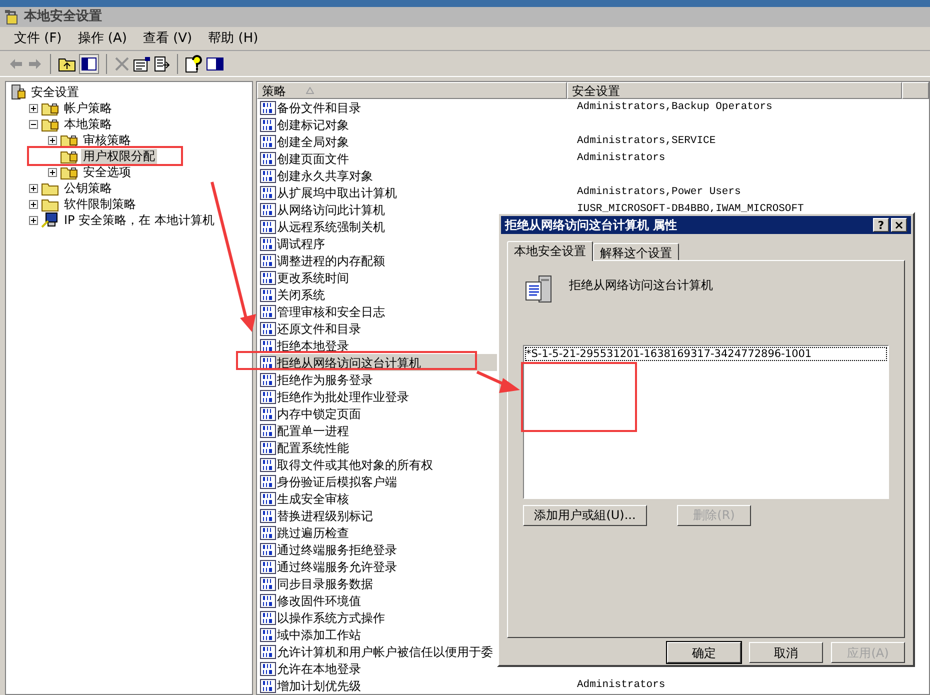 The image size is (930, 695). I want to click on policy-row: 从扩展坞中取出计算机, so click(413, 192).